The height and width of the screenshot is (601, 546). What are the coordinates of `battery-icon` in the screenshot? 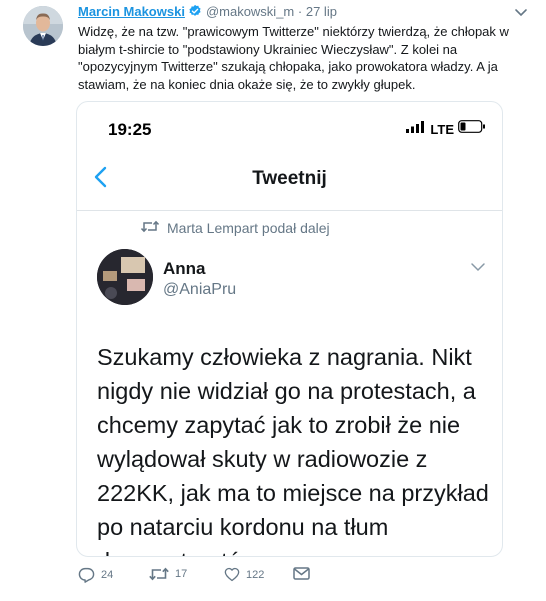 It's located at (472, 129).